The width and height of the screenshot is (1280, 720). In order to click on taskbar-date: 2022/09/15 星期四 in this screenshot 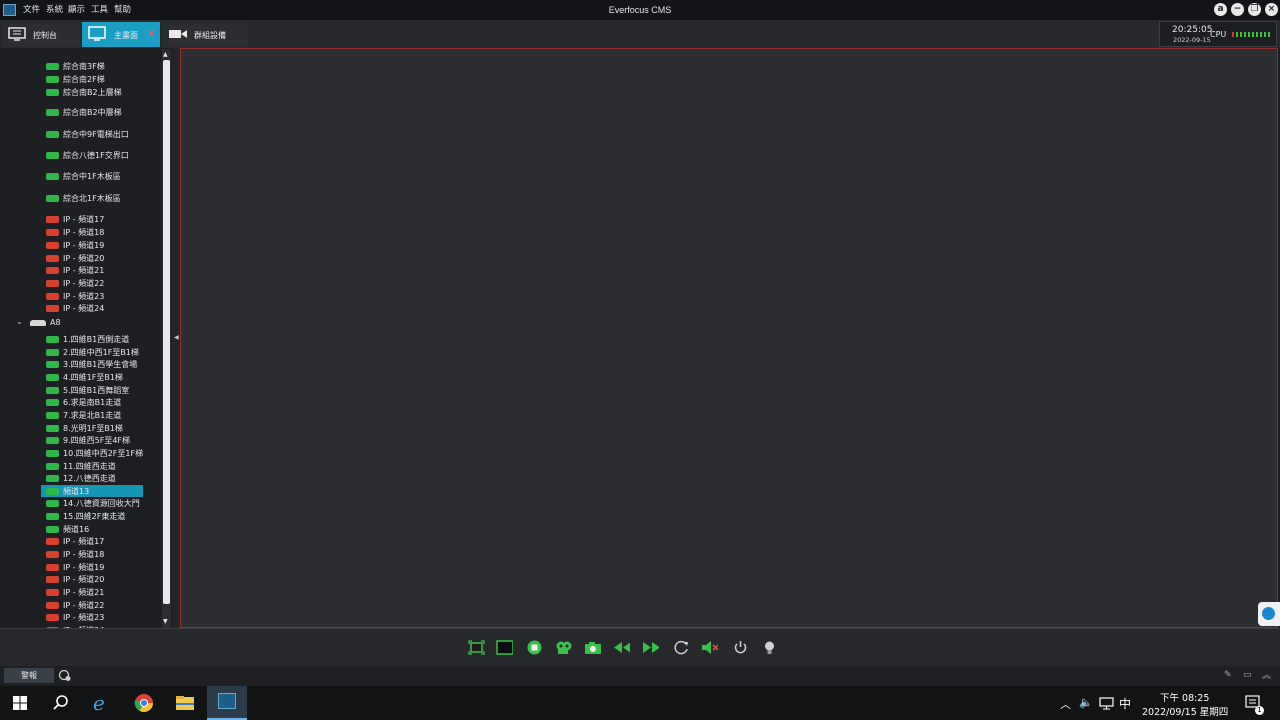, I will do `click(1185, 711)`.